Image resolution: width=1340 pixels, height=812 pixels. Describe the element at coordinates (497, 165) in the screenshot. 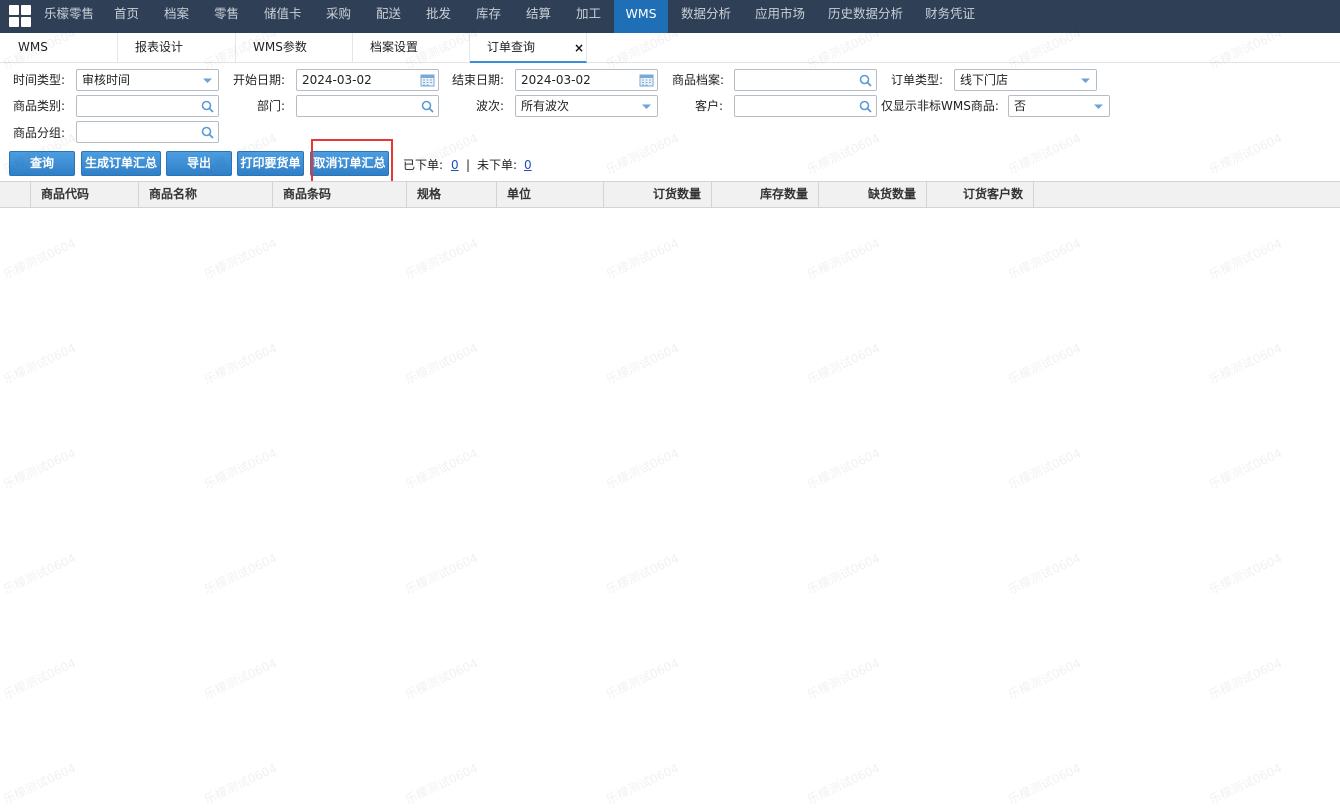

I see `not-ordered-label: 未下单:` at that location.